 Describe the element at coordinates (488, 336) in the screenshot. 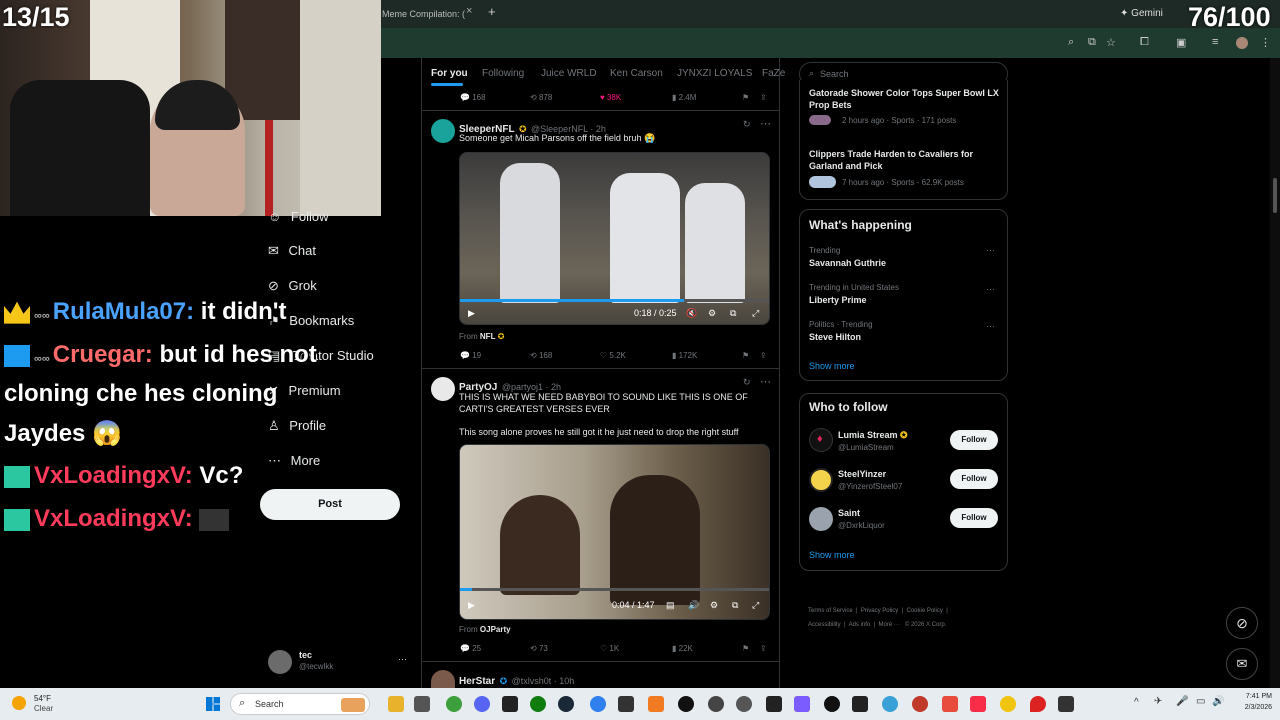

I see `source-link: NFL` at that location.